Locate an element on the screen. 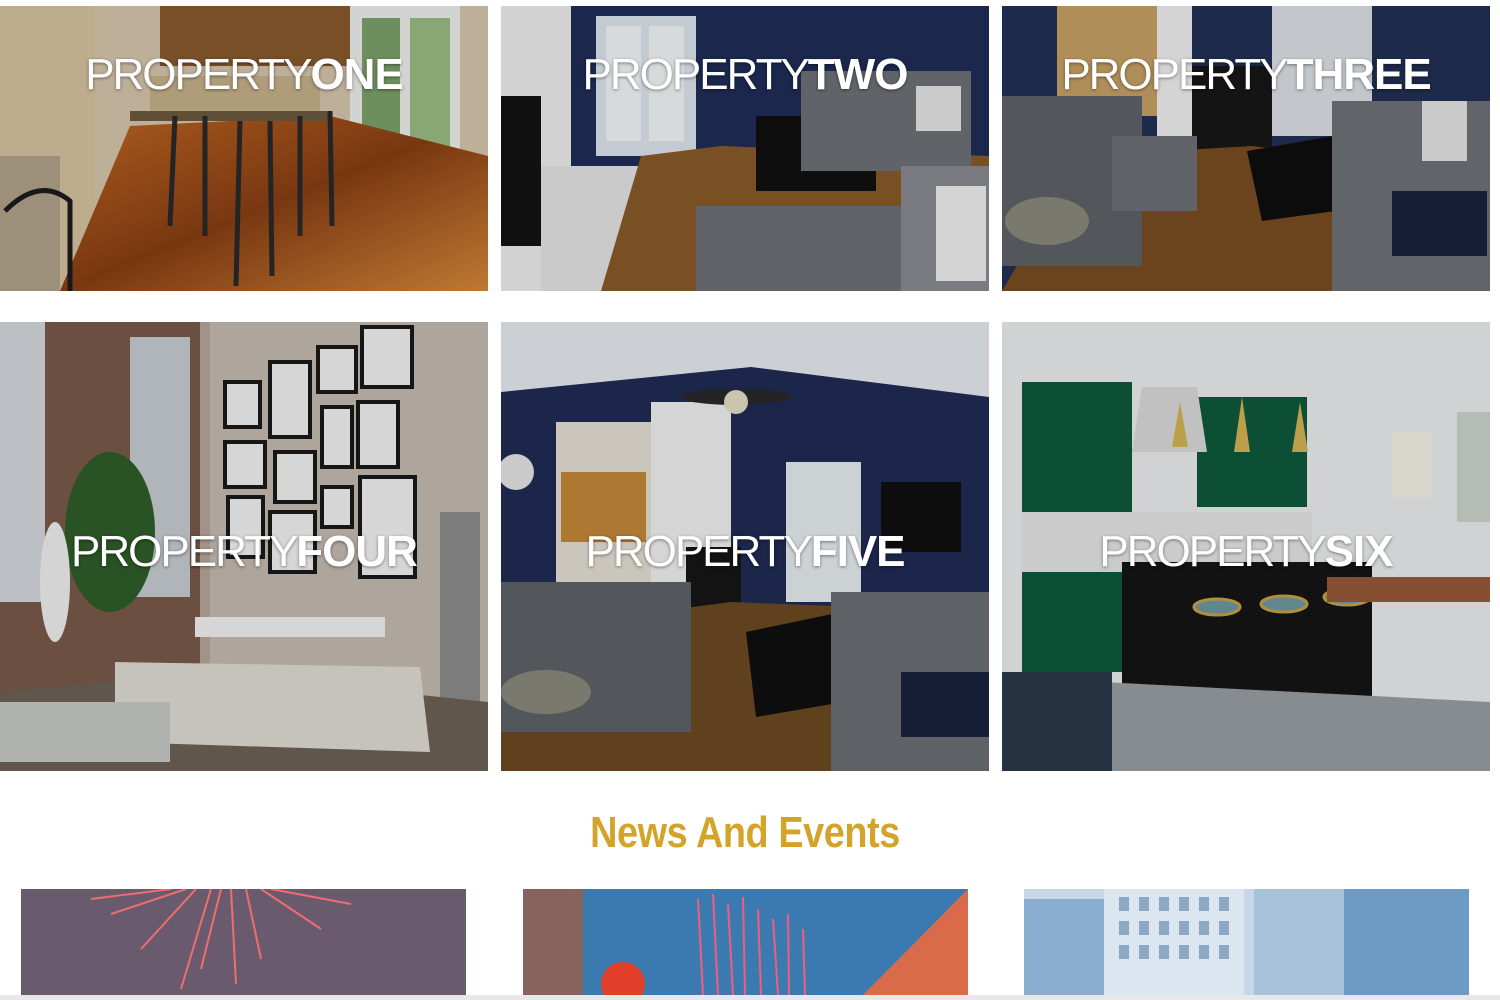 The width and height of the screenshot is (1500, 1000). news-card-three-photo is located at coordinates (1246, 942).